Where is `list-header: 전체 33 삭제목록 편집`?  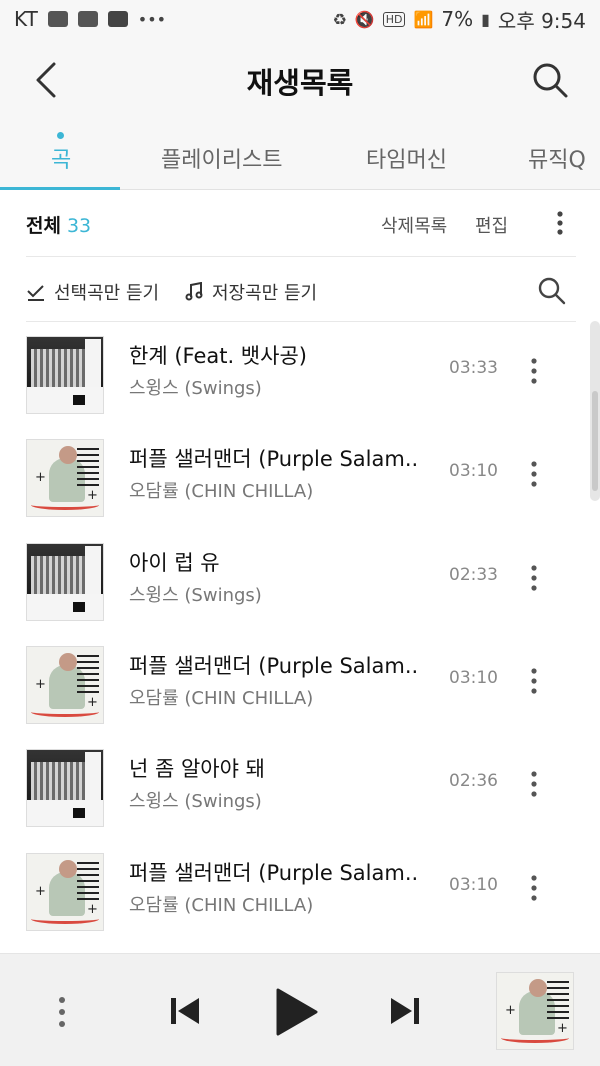
list-header: 전체 33 삭제목록 편집 is located at coordinates (300, 223).